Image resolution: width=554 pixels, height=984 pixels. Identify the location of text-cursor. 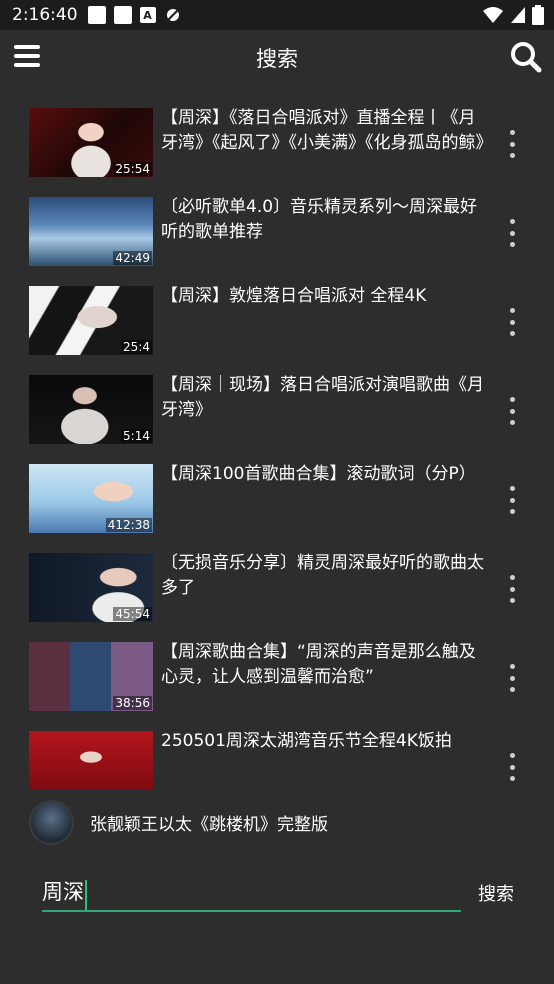
(86, 894).